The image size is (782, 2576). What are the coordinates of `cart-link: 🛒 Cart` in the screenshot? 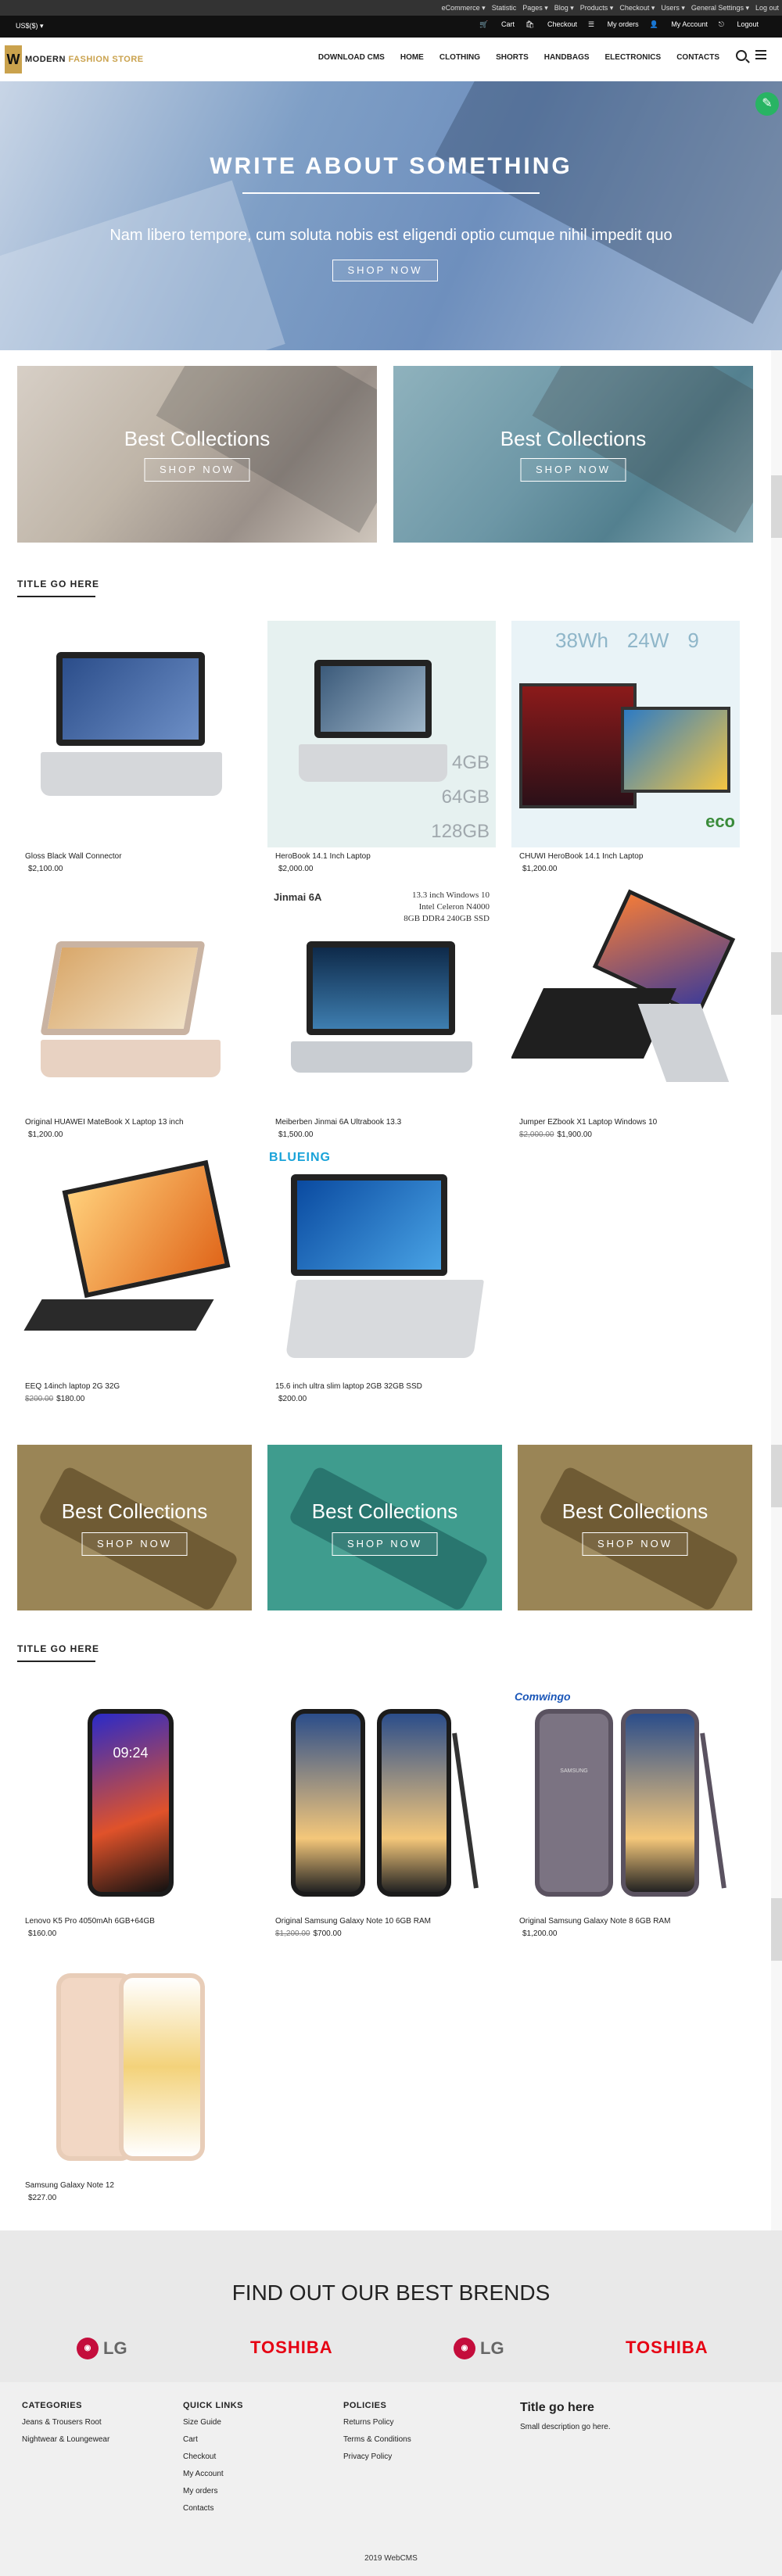 It's located at (497, 24).